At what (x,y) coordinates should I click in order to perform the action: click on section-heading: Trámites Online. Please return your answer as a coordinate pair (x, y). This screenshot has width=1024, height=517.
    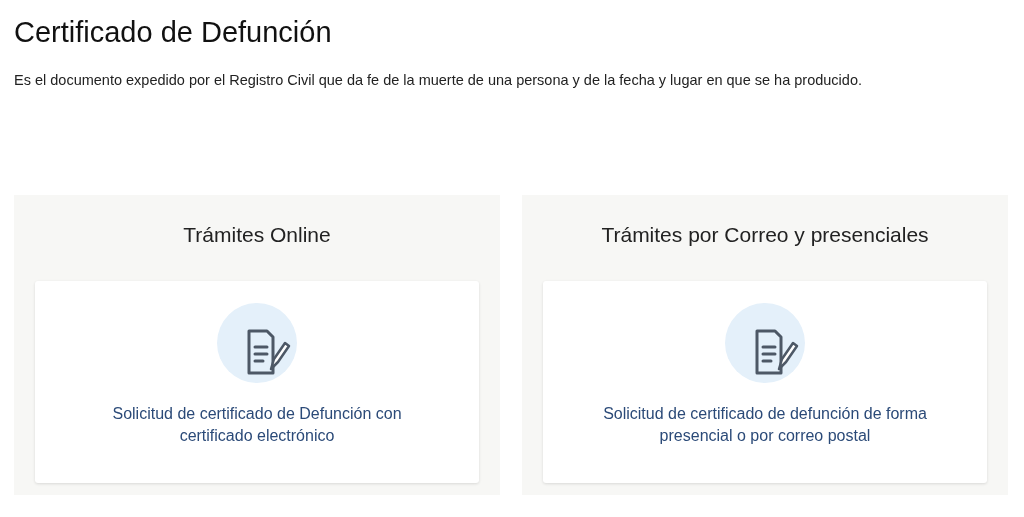
    Looking at the image, I should click on (257, 235).